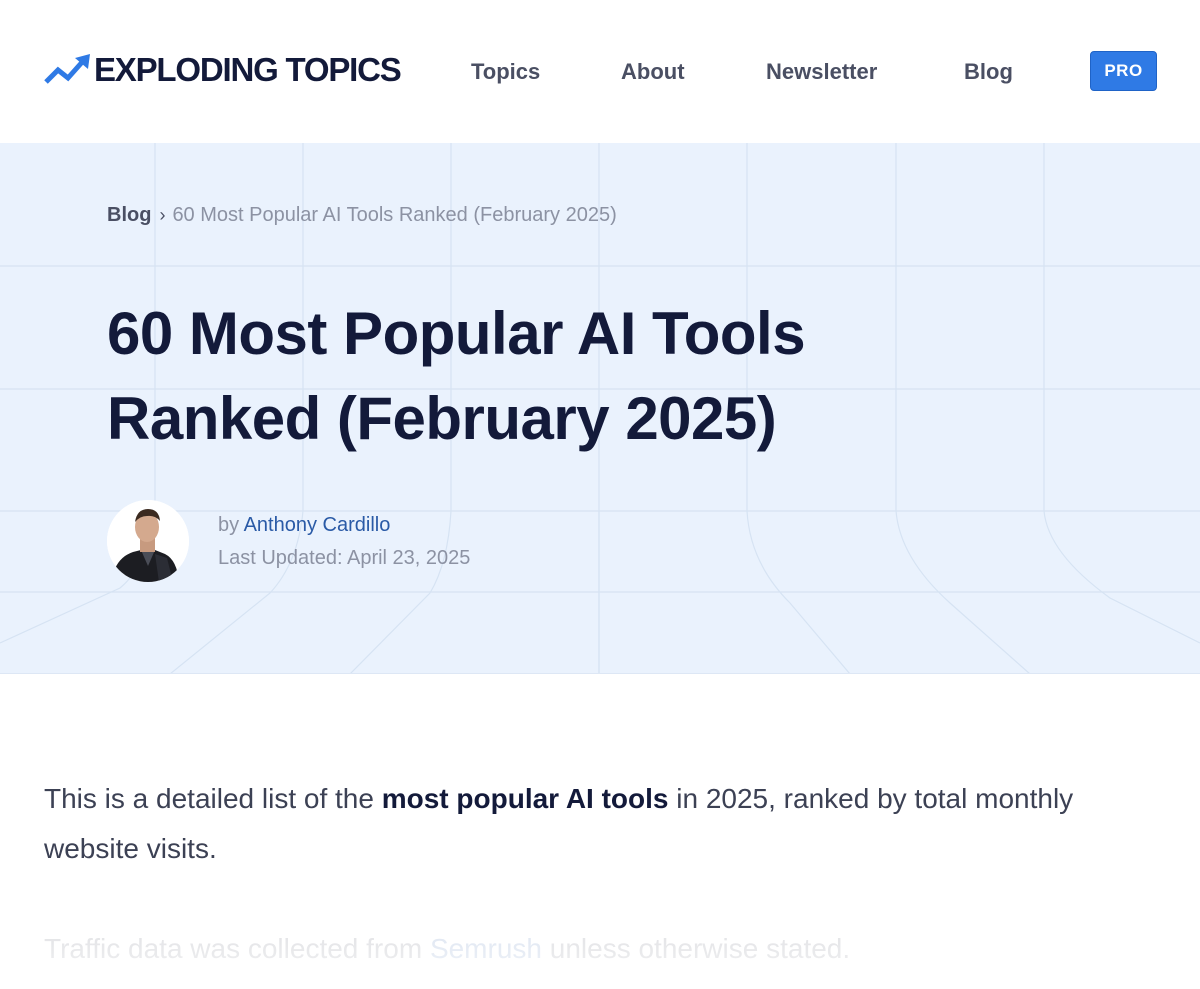  I want to click on byline-prefix: by, so click(229, 525).